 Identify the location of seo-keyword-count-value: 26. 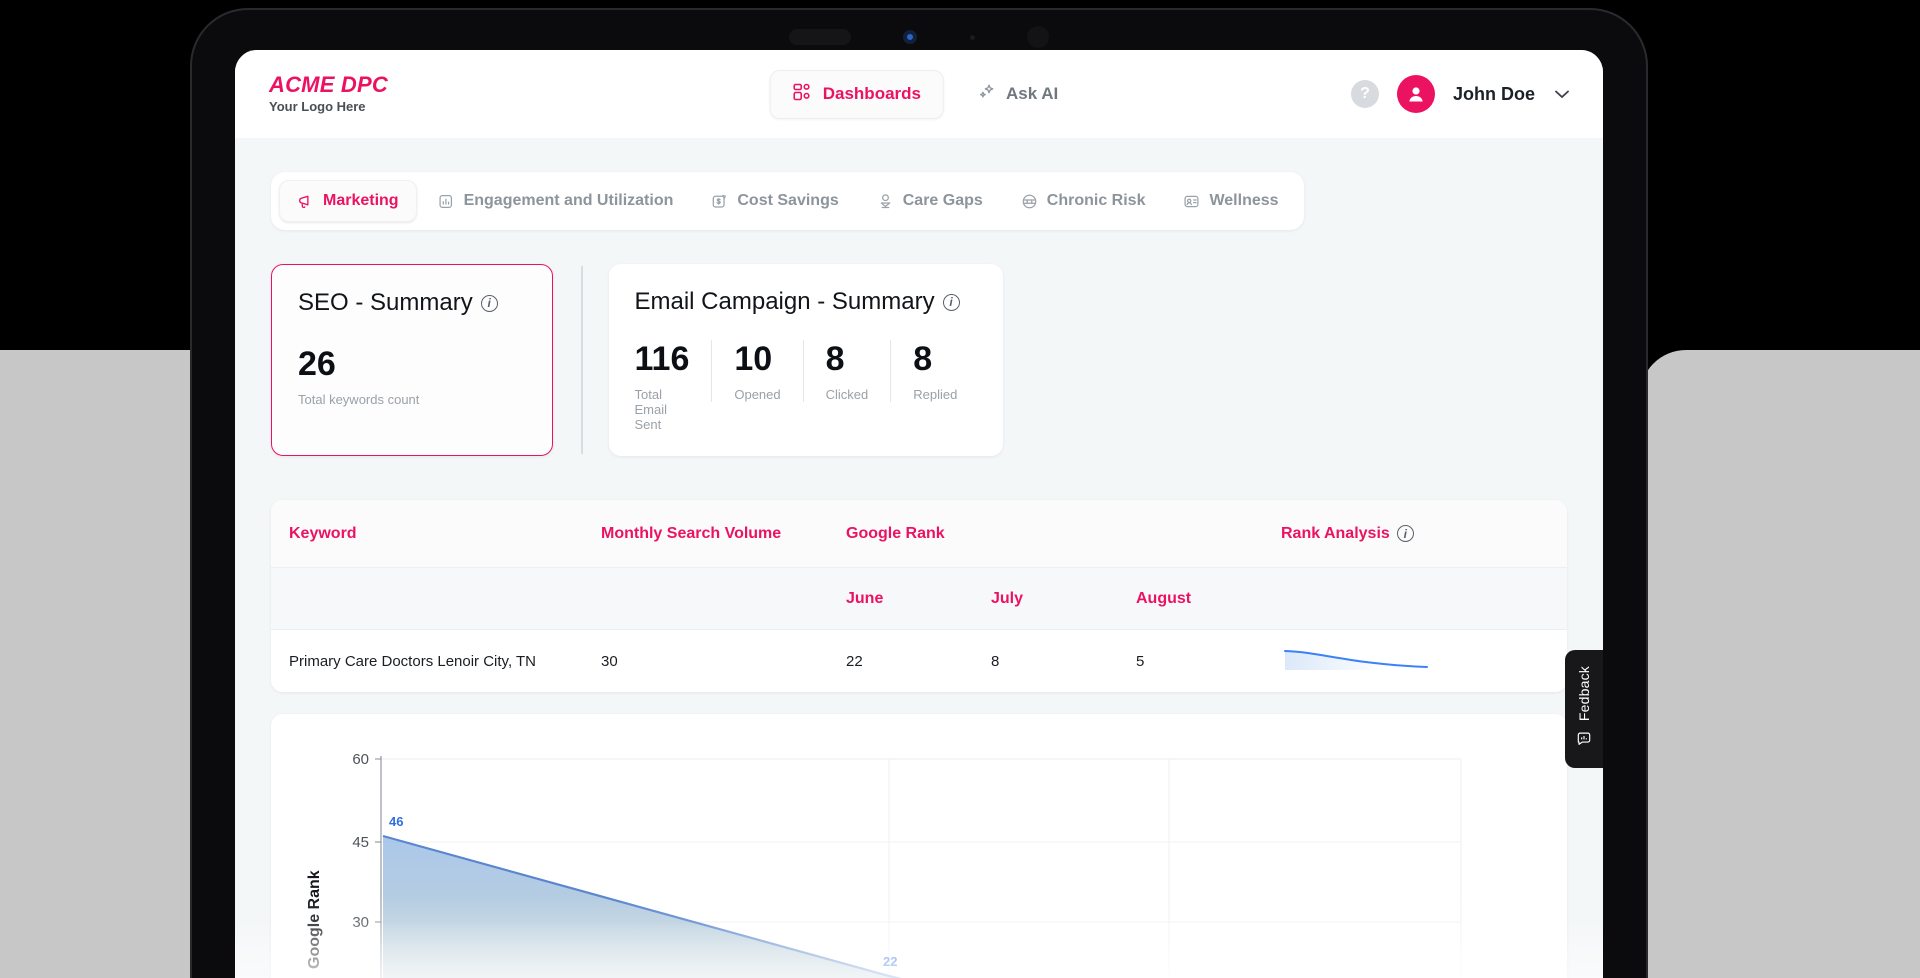
(317, 364).